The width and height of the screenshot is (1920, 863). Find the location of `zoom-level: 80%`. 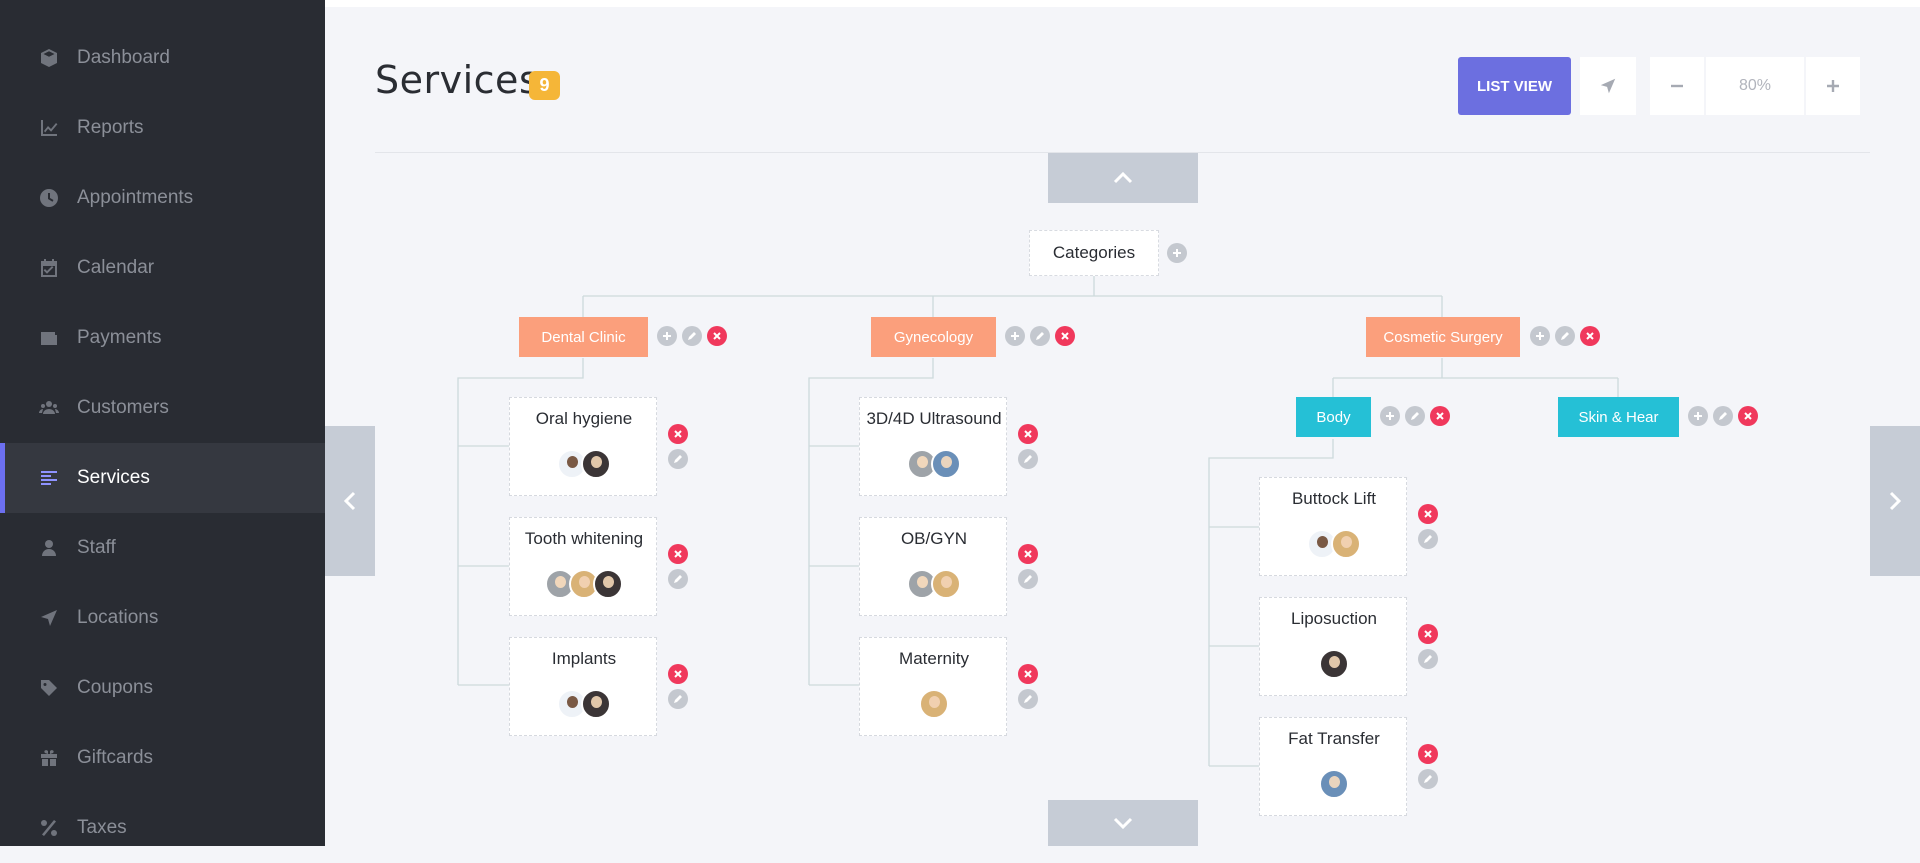

zoom-level: 80% is located at coordinates (1755, 86).